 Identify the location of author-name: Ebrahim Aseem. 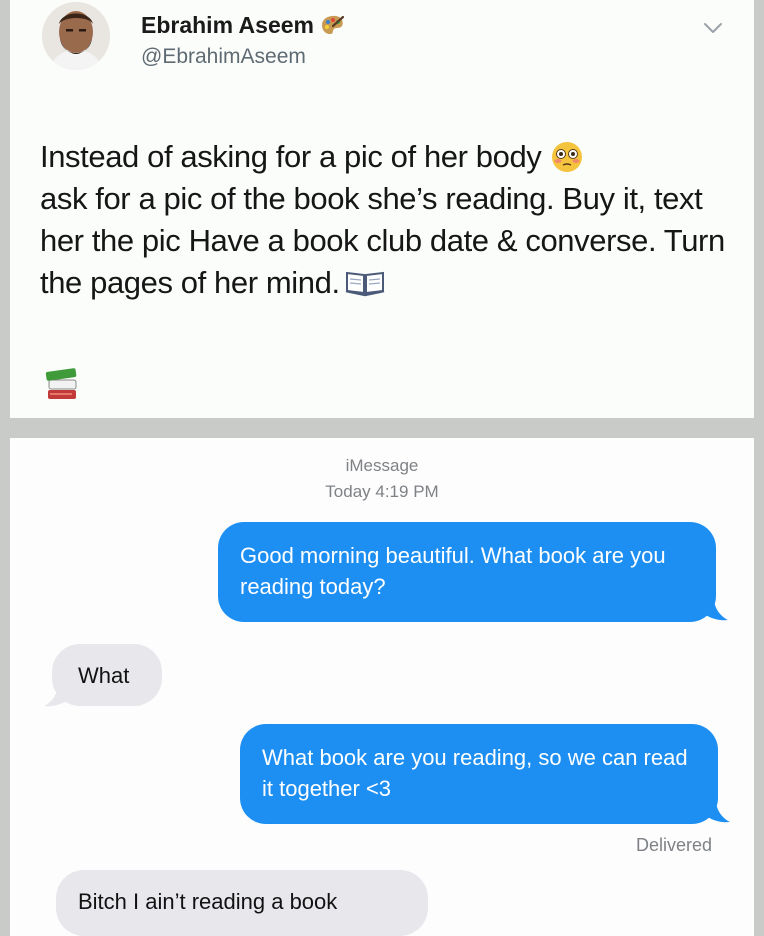
(243, 25).